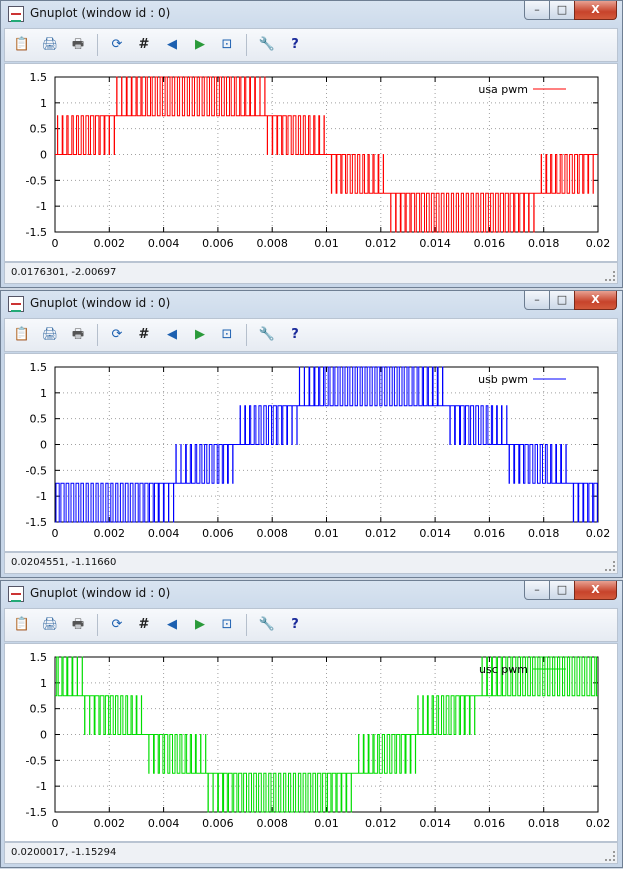  What do you see at coordinates (272, 533) in the screenshot?
I see `x-tick-label: 0.008` at bounding box center [272, 533].